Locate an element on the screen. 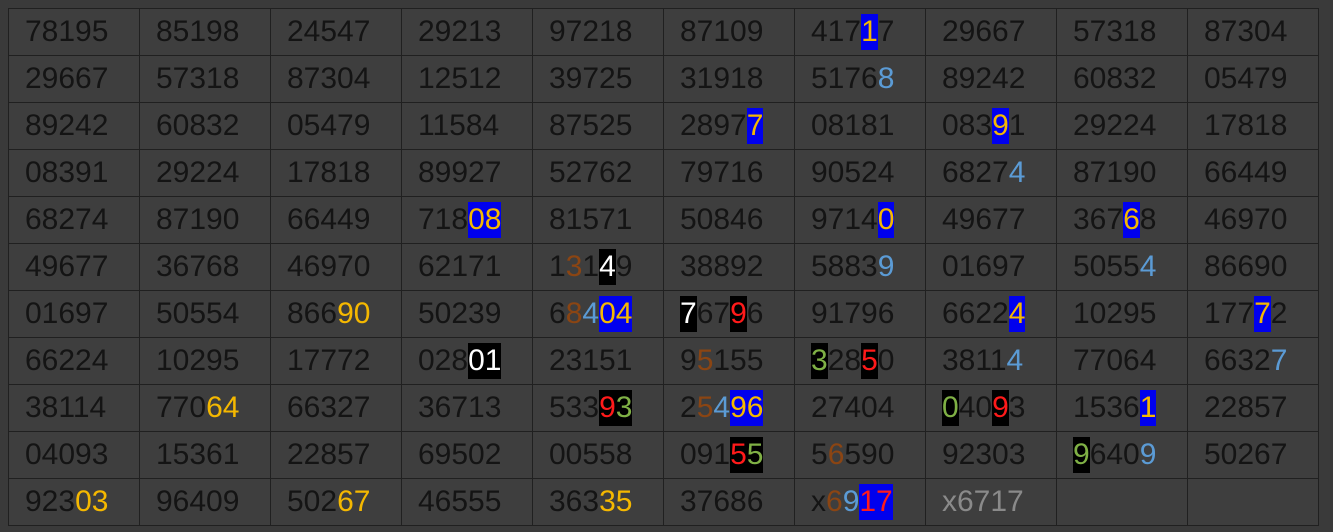 This screenshot has width=1333, height=532. digit-segment: 177 is located at coordinates (1229, 313).